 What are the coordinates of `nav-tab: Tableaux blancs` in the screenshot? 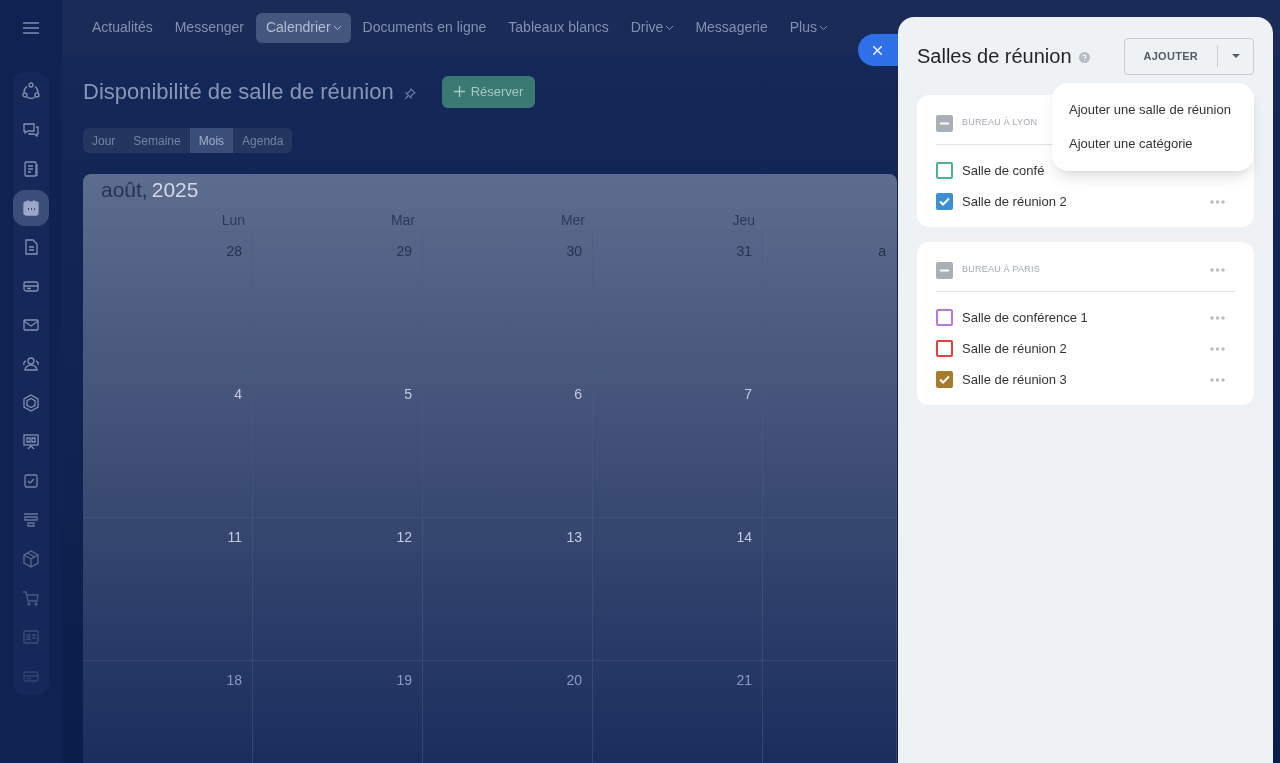 It's located at (558, 27).